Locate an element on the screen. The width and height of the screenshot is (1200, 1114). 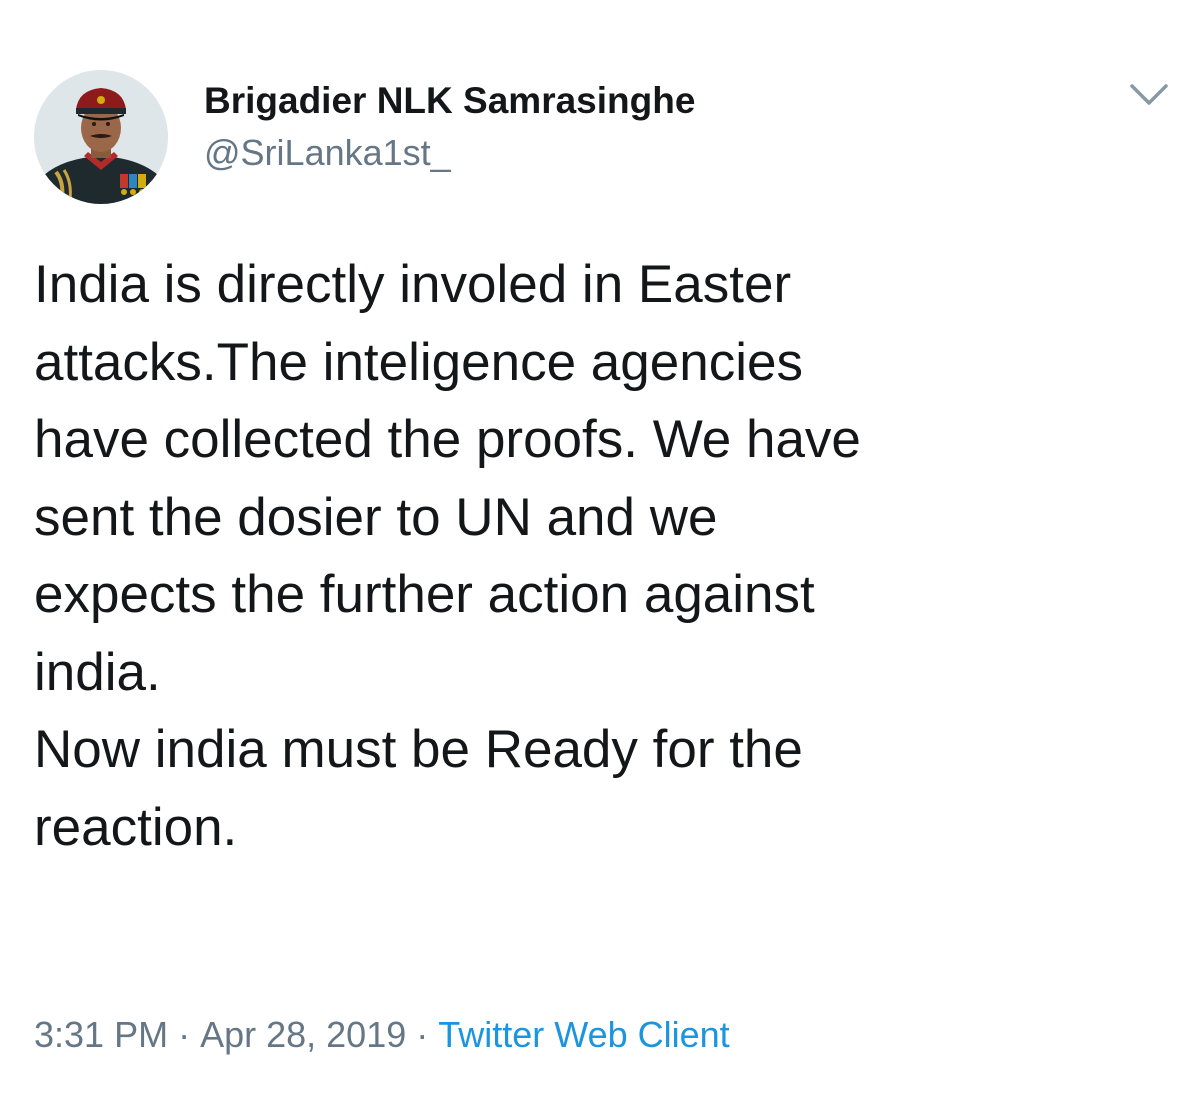
tweet-text-line: reaction. is located at coordinates (136, 827).